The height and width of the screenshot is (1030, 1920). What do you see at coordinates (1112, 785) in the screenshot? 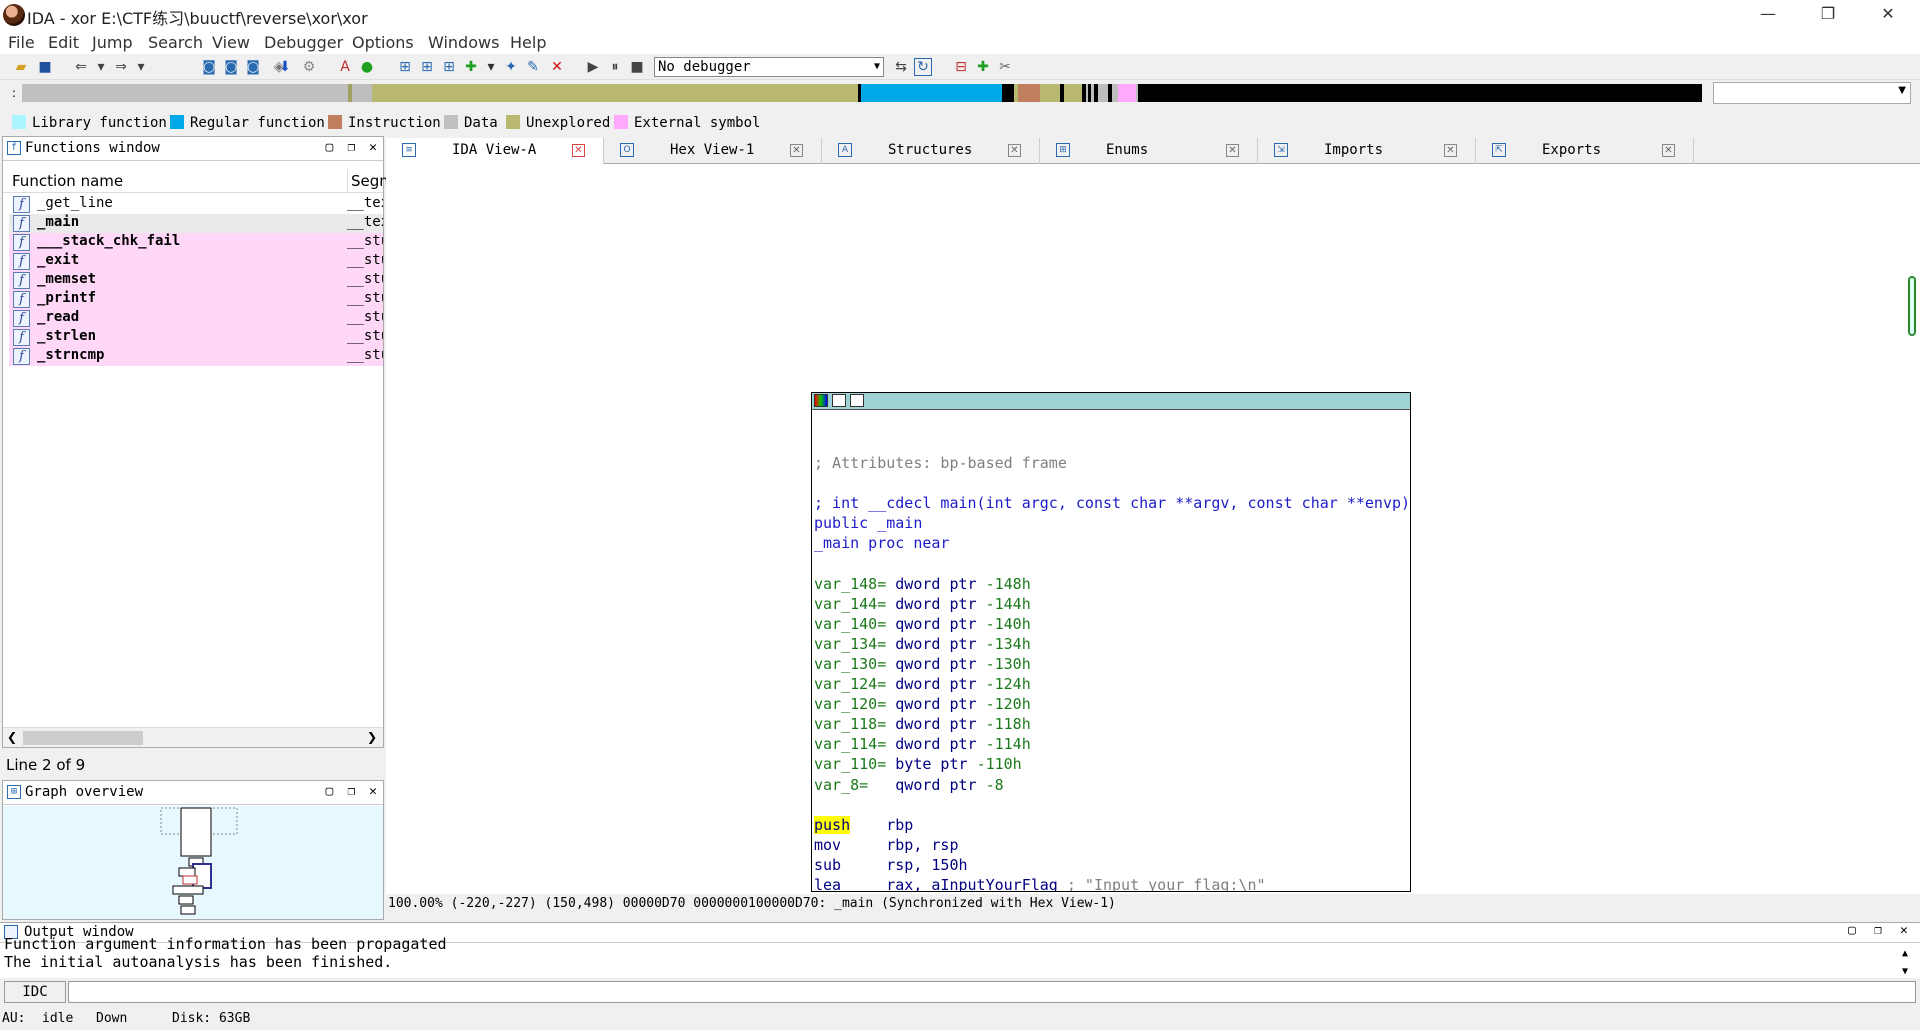
I see `asm-local-var: var_8= qword ptr -8` at bounding box center [1112, 785].